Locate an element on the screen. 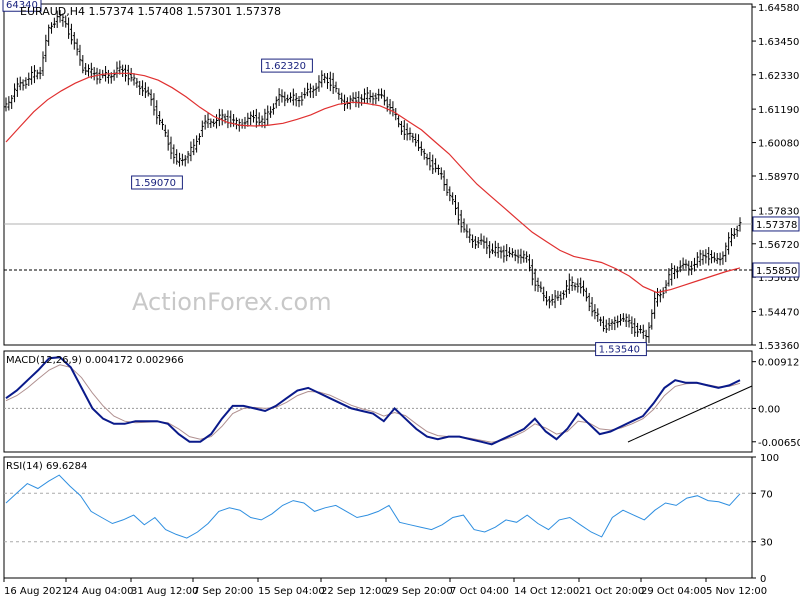  rsi-tick-label: 0 is located at coordinates (763, 579).